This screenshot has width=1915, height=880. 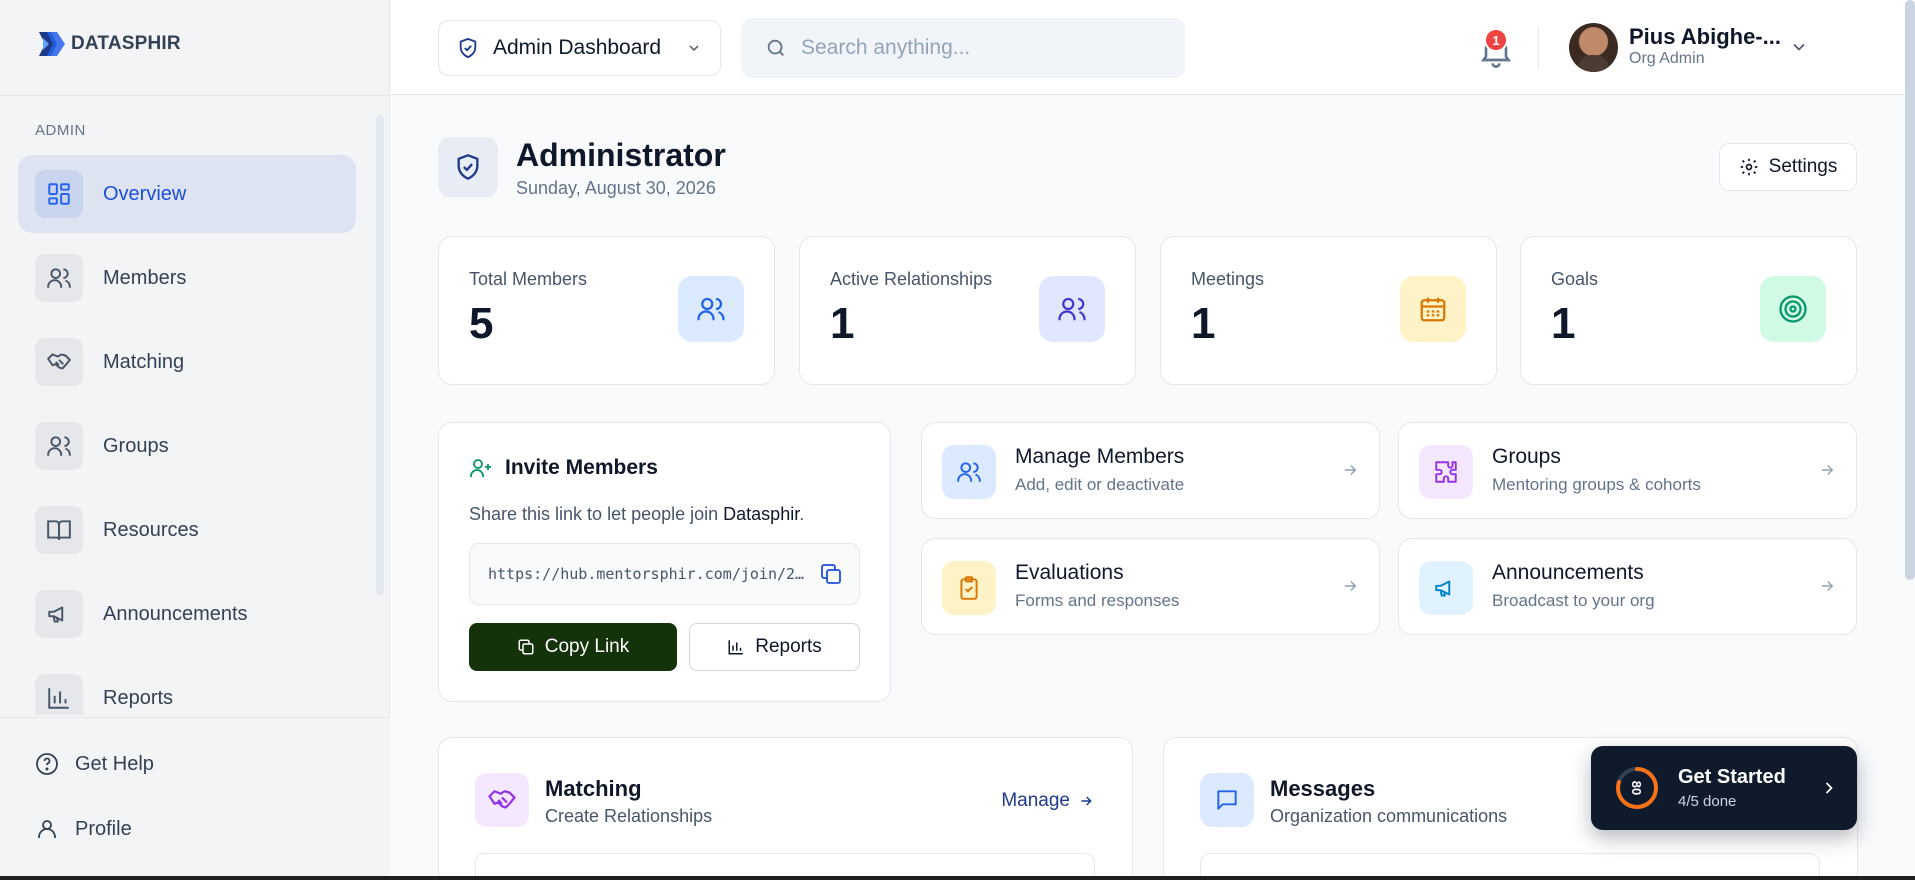 What do you see at coordinates (59, 446) in the screenshot?
I see `group-icon` at bounding box center [59, 446].